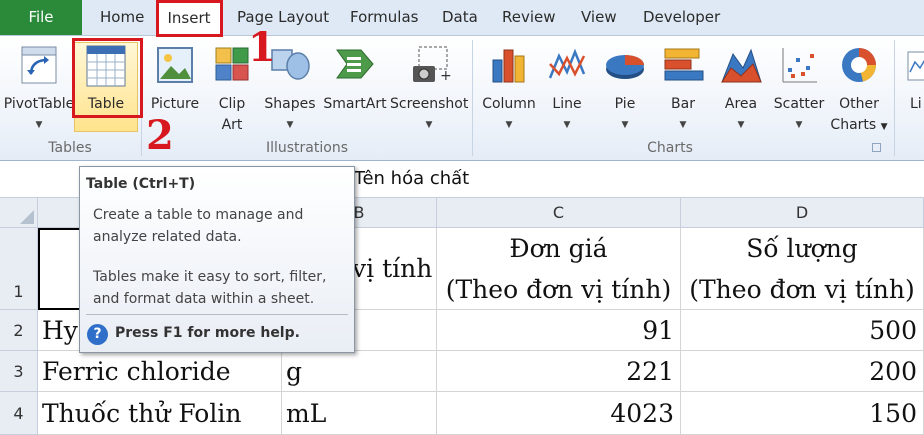 This screenshot has width=924, height=435. Describe the element at coordinates (625, 87) in the screenshot. I see `pie-chart-button: Pie ▼` at that location.